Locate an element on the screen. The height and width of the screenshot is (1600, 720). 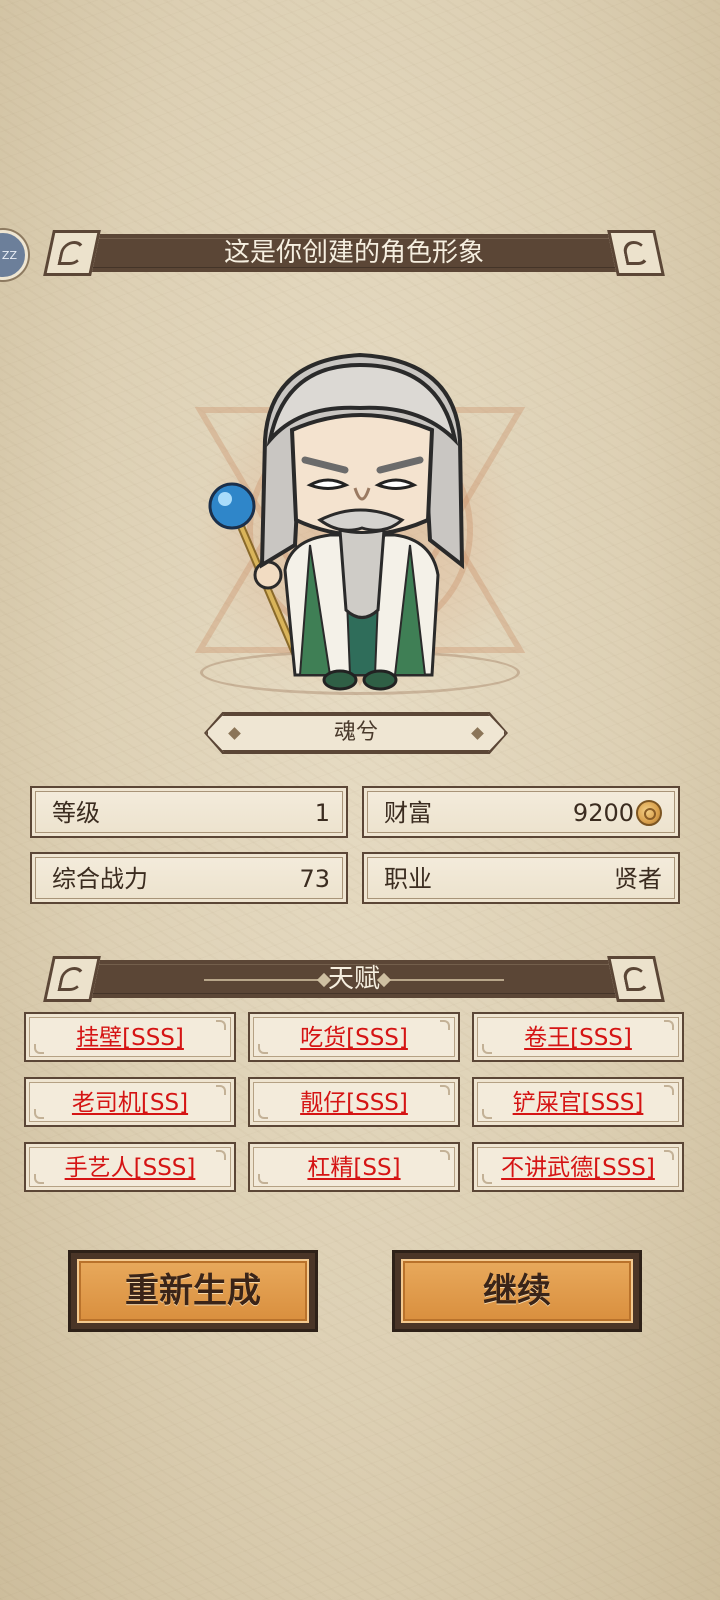
page-title: 这是你创建的角色形象 is located at coordinates (353, 253).